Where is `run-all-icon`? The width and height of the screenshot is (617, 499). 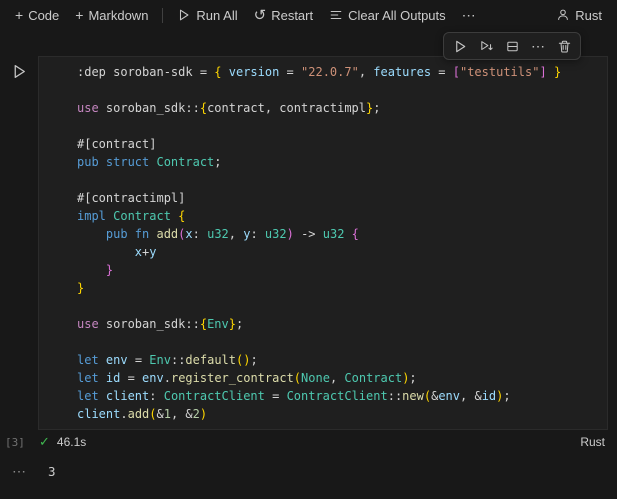 run-all-icon is located at coordinates (184, 15).